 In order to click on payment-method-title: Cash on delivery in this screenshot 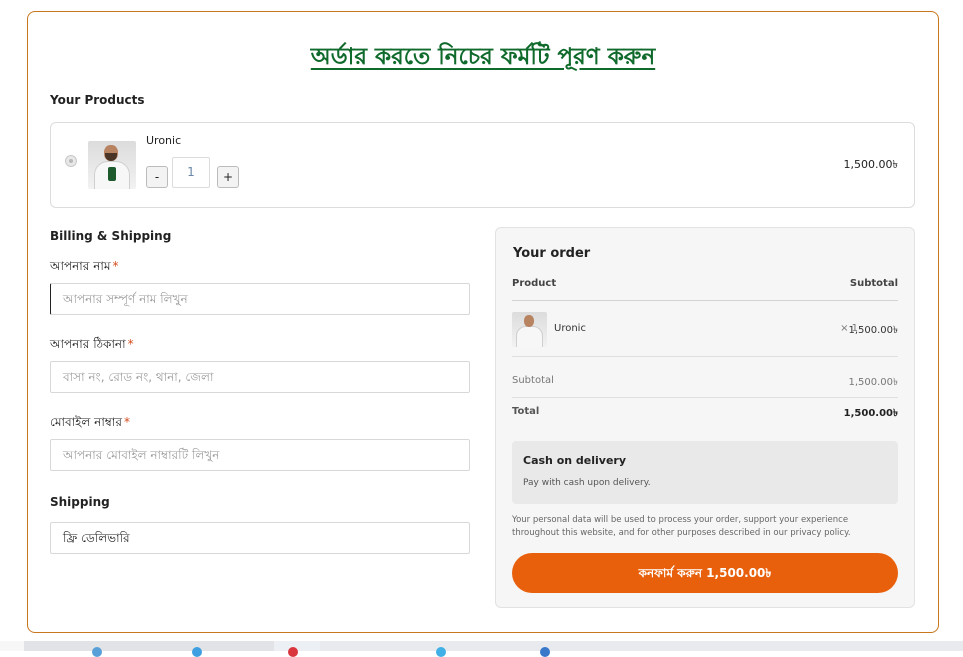, I will do `click(575, 460)`.